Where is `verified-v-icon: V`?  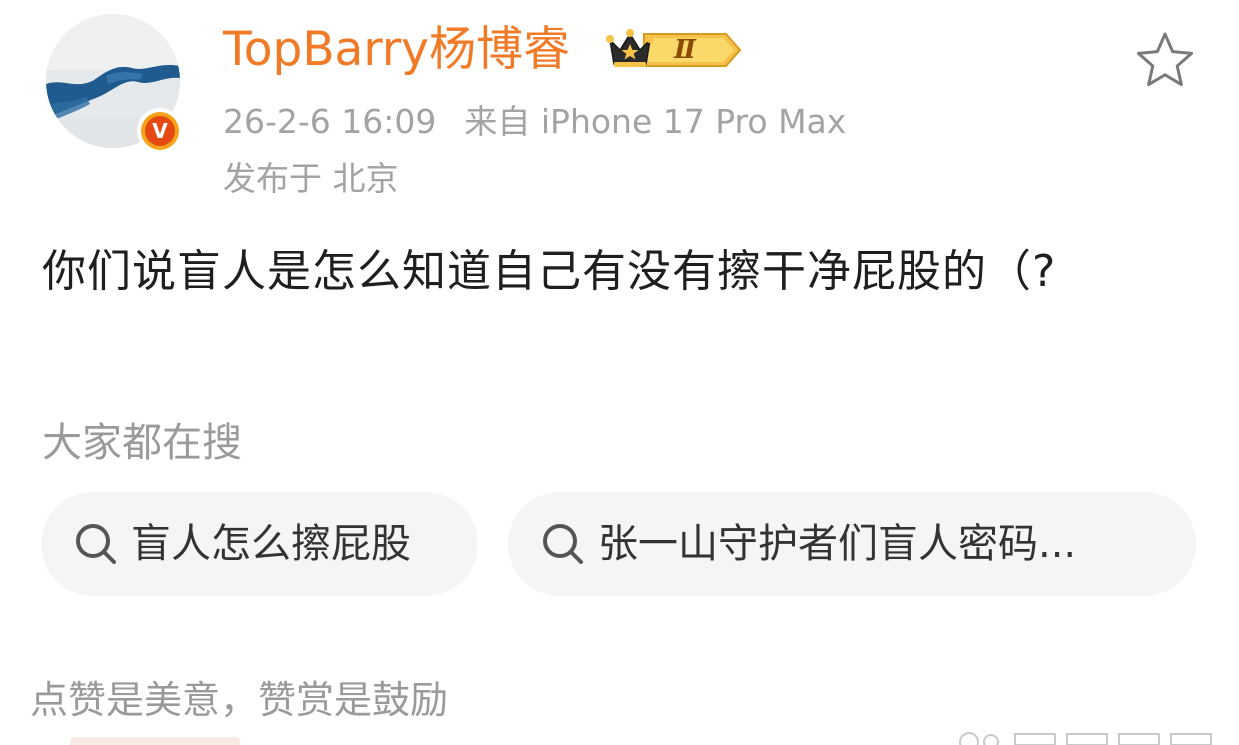 verified-v-icon: V is located at coordinates (160, 131).